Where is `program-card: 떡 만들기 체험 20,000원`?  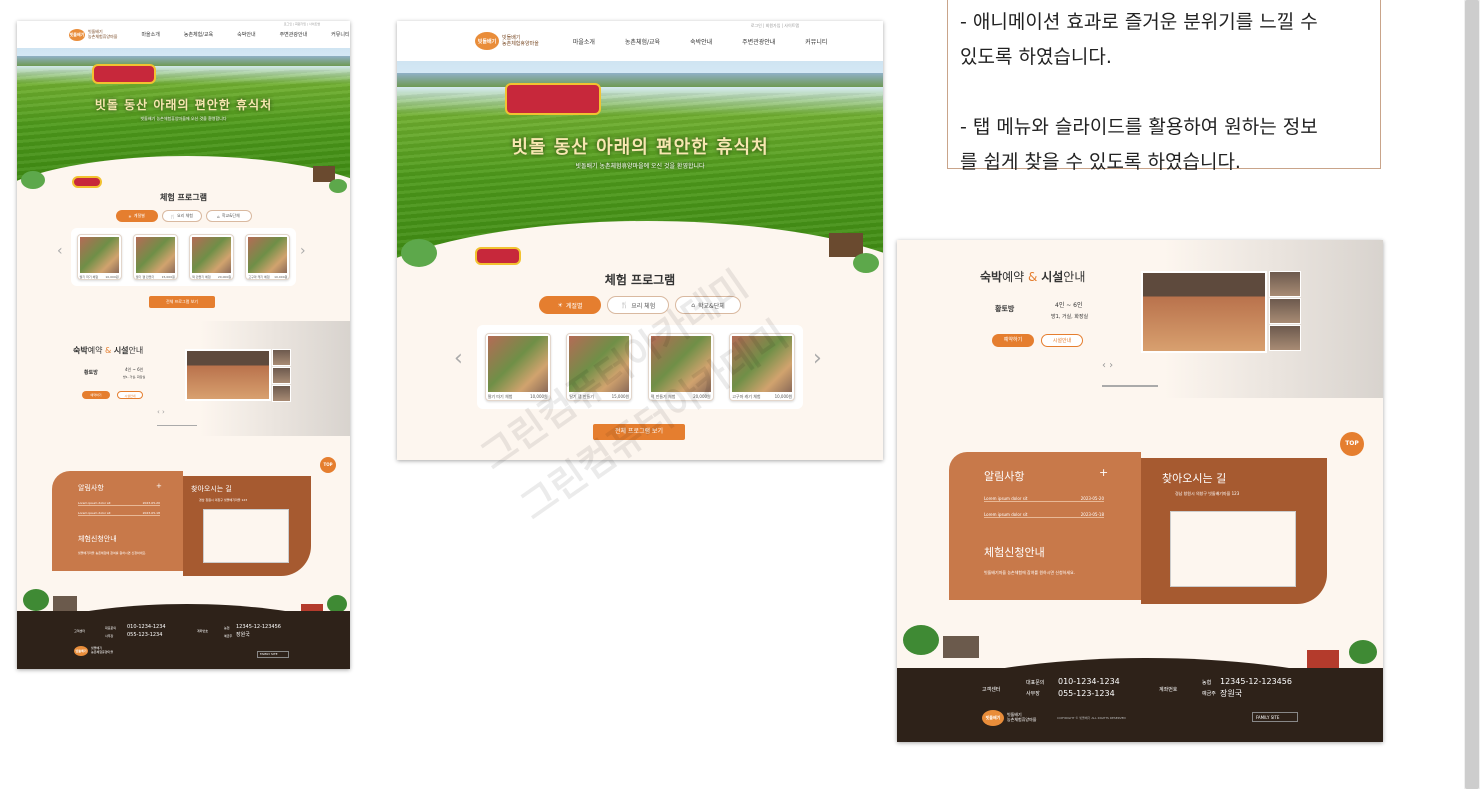 program-card: 떡 만들기 체험 20,000원 is located at coordinates (212, 257).